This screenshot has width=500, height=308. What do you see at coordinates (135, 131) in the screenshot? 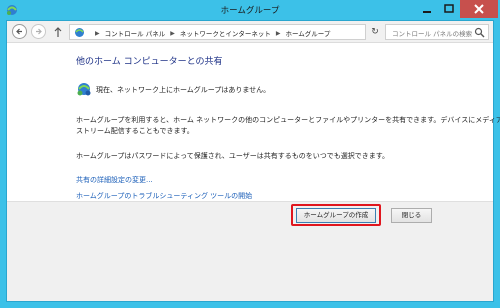
I see `description-text: ストリーム配信することもできます。` at bounding box center [135, 131].